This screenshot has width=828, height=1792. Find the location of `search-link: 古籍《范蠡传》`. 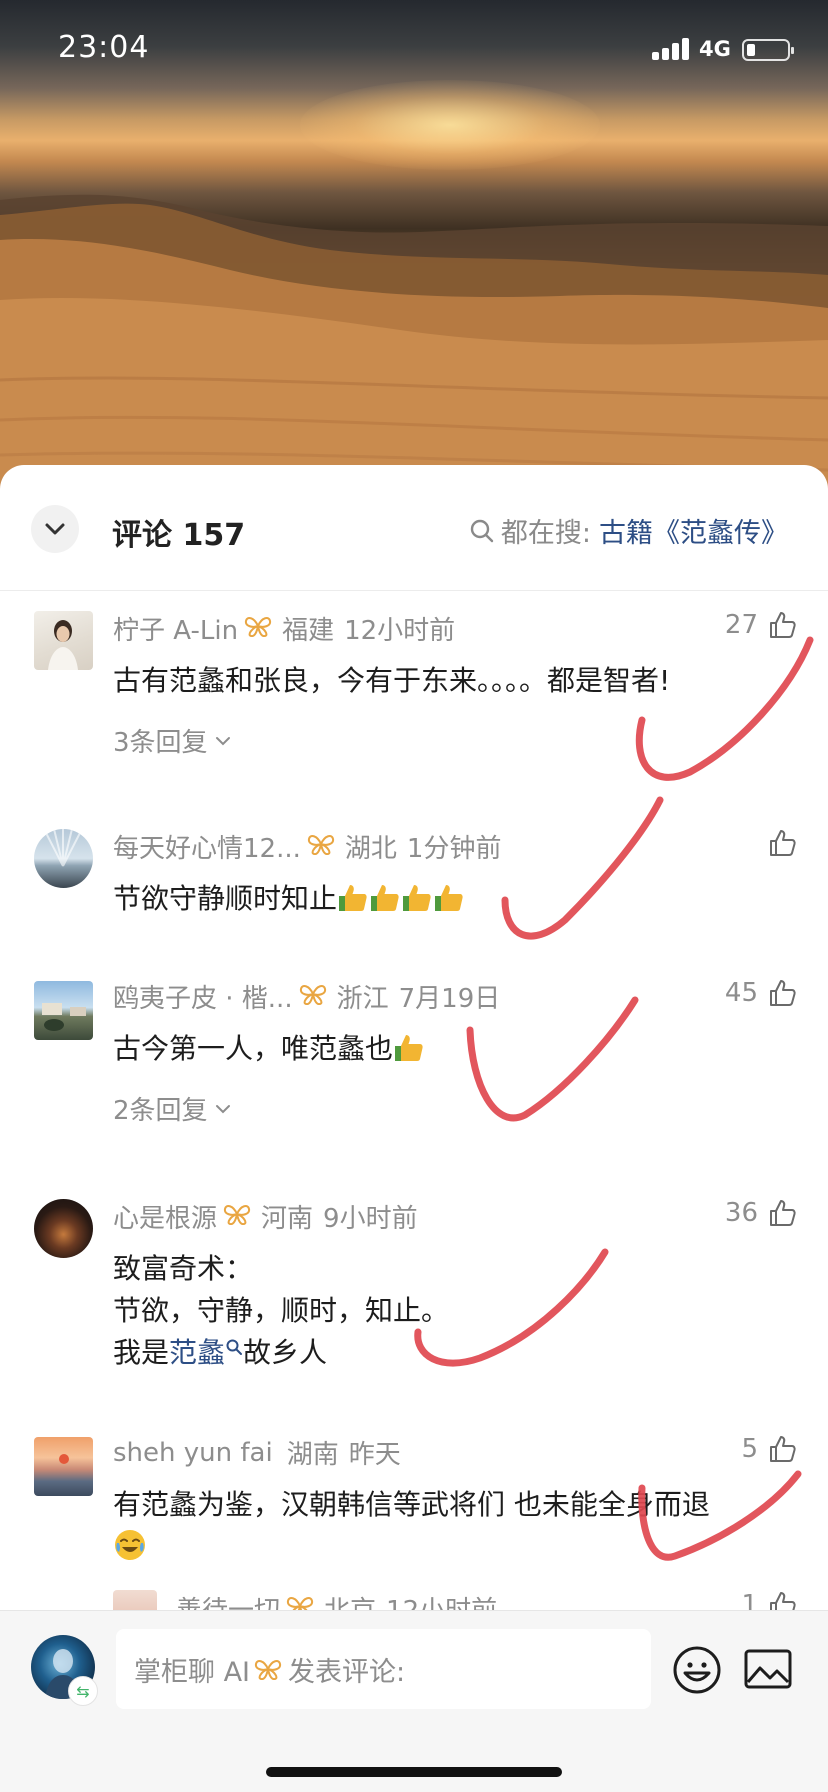

search-link: 古籍《范蠡传》 is located at coordinates (693, 530).